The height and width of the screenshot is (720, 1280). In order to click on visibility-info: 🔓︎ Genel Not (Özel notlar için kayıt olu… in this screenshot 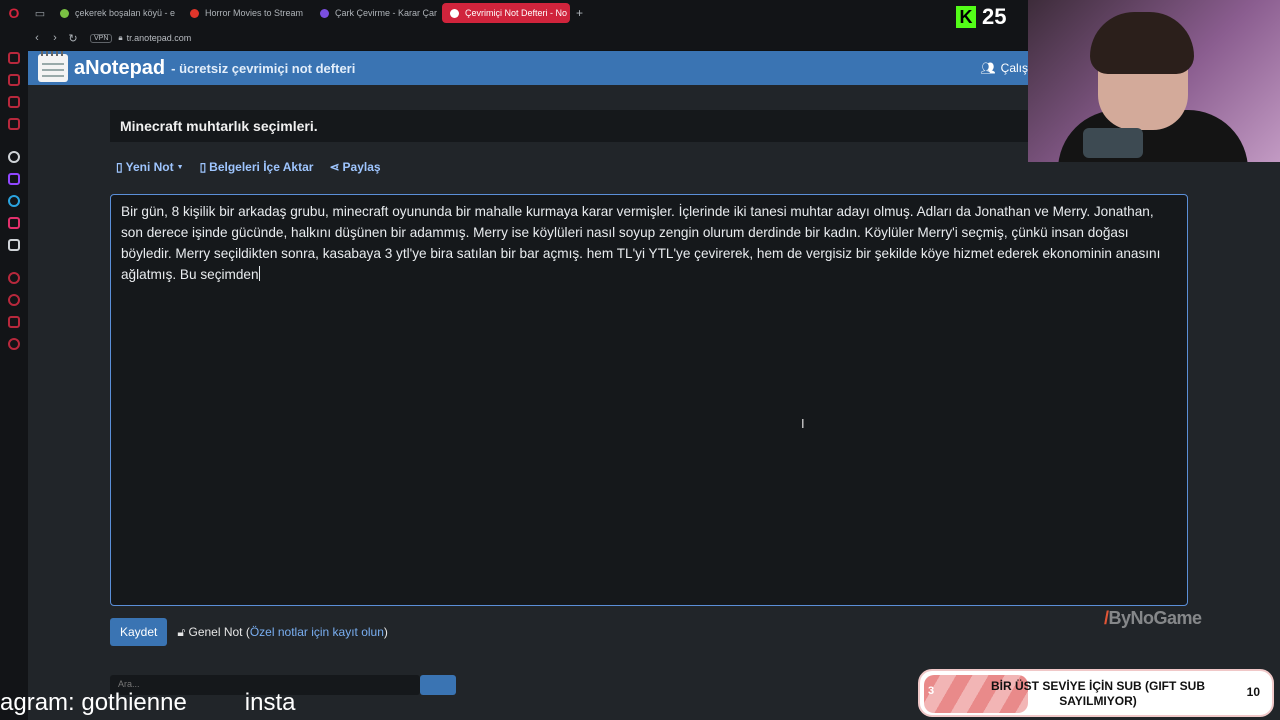, I will do `click(282, 631)`.